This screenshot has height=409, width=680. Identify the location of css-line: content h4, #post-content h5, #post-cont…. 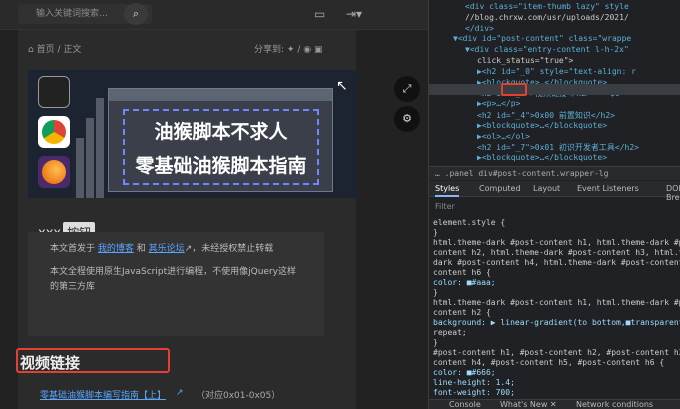
(549, 362).